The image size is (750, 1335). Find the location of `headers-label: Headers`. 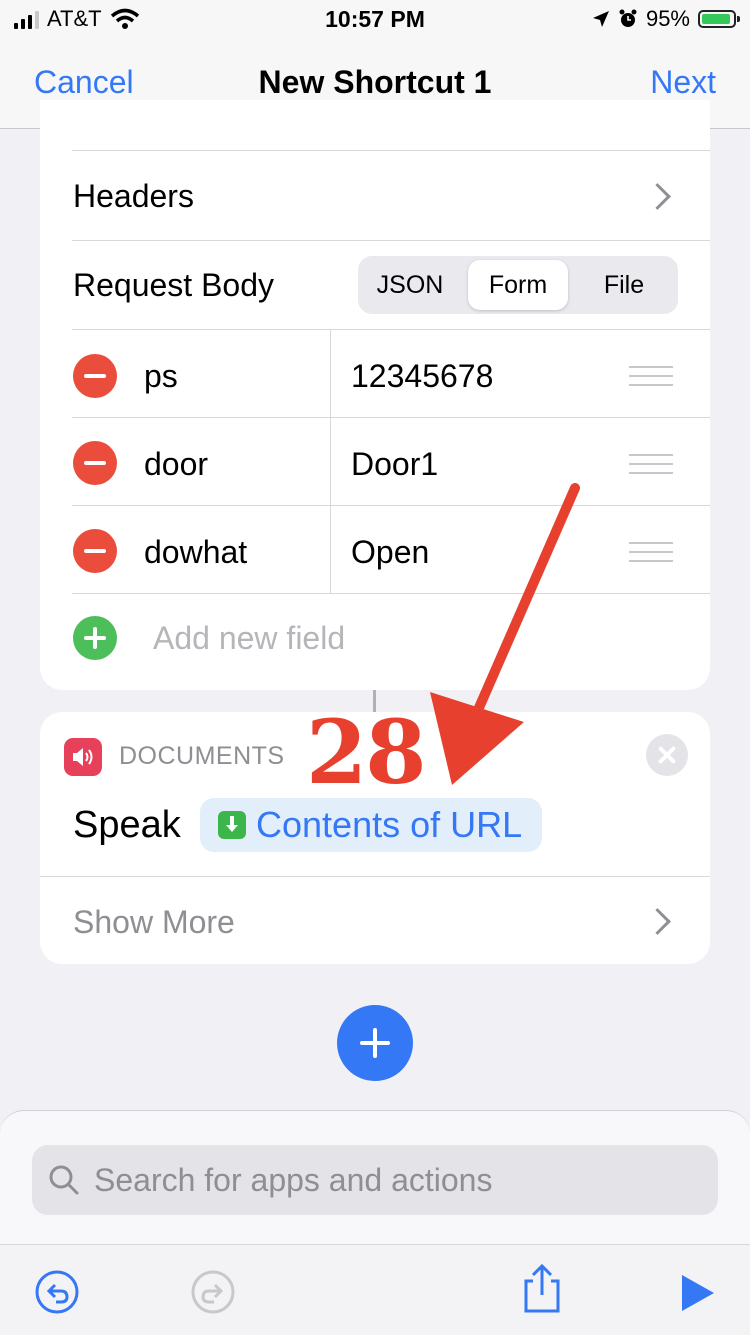

headers-label: Headers is located at coordinates (133, 196).